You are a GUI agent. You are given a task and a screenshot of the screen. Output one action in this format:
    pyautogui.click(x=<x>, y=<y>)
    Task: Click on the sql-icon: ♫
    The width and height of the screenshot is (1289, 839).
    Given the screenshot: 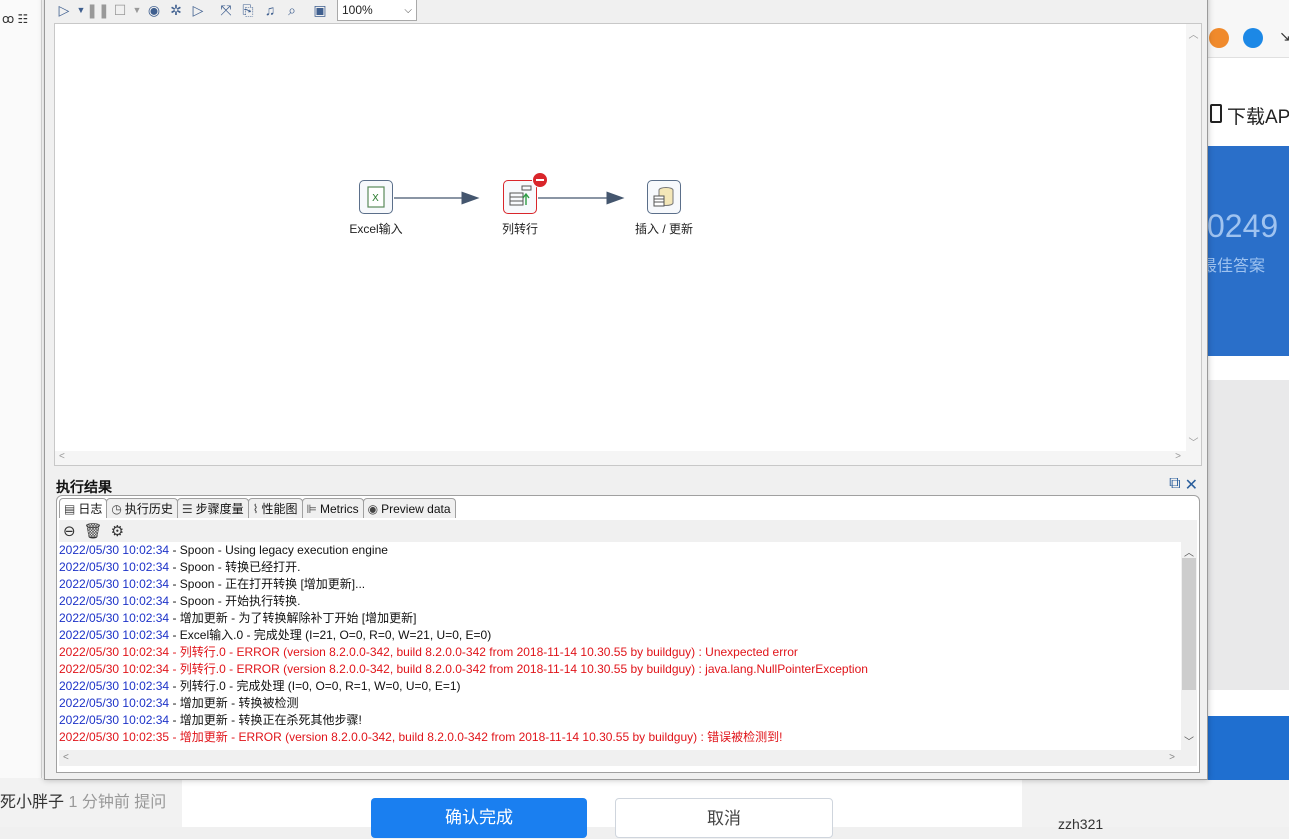 What is the action you would take?
    pyautogui.click(x=270, y=10)
    